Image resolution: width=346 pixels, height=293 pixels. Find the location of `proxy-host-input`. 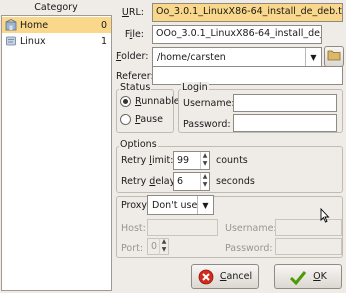

proxy-host-input is located at coordinates (182, 227).